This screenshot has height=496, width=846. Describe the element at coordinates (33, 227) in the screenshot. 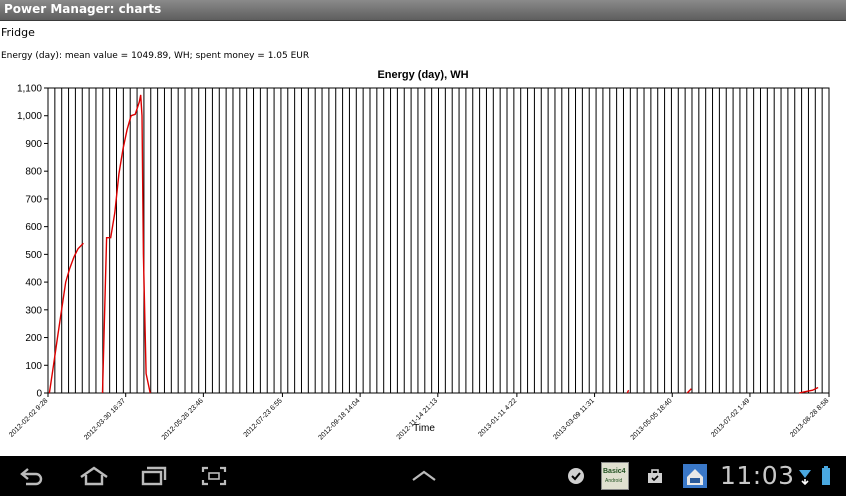

I see `y-tick-label: 600` at that location.